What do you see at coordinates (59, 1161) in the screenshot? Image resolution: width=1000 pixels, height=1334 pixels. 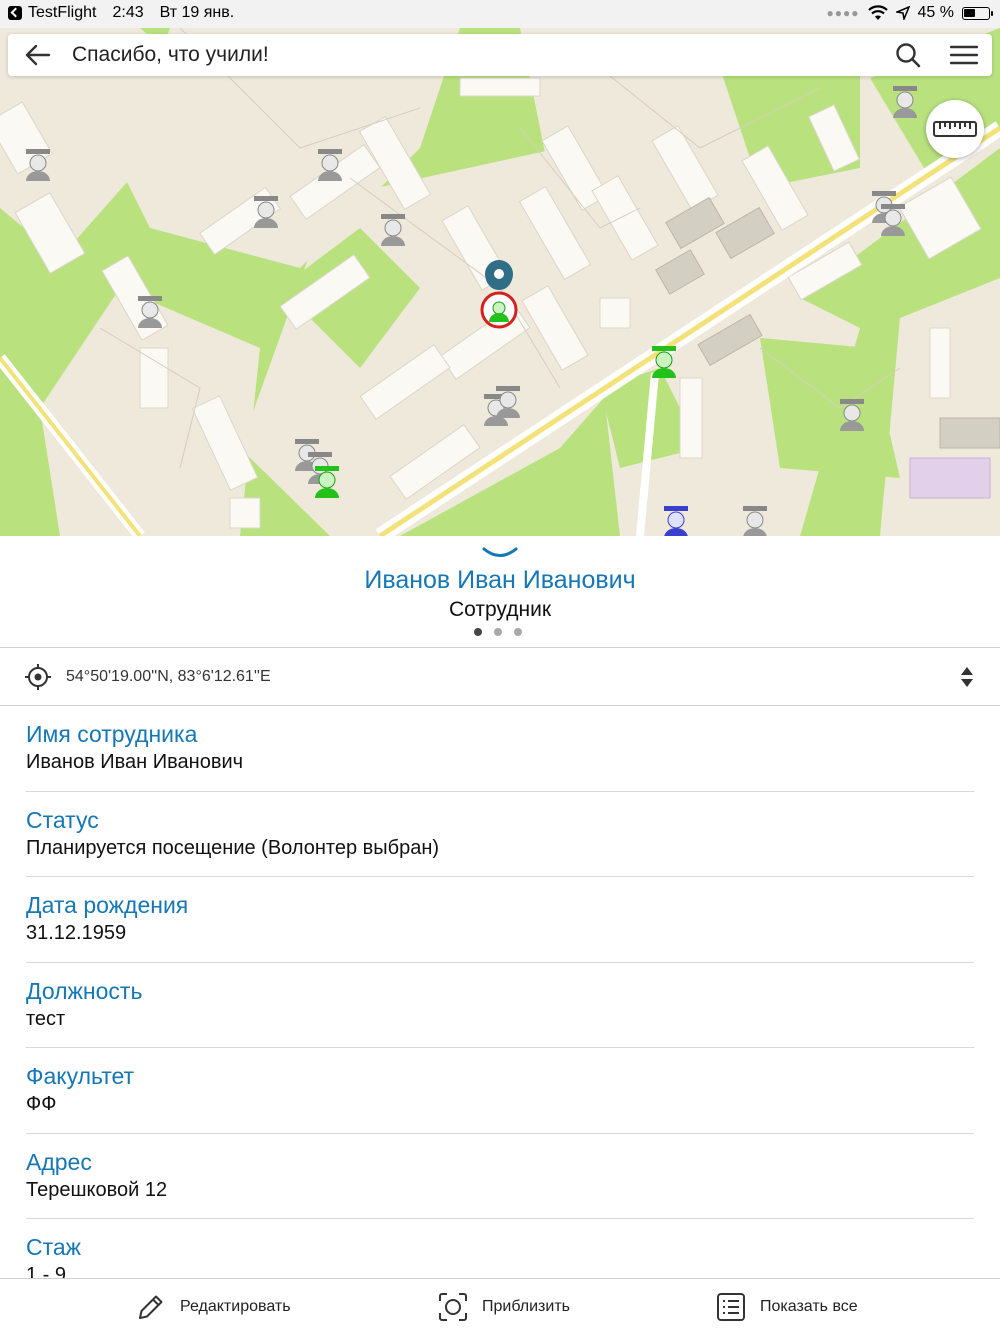 I see `field-label: Адрес` at bounding box center [59, 1161].